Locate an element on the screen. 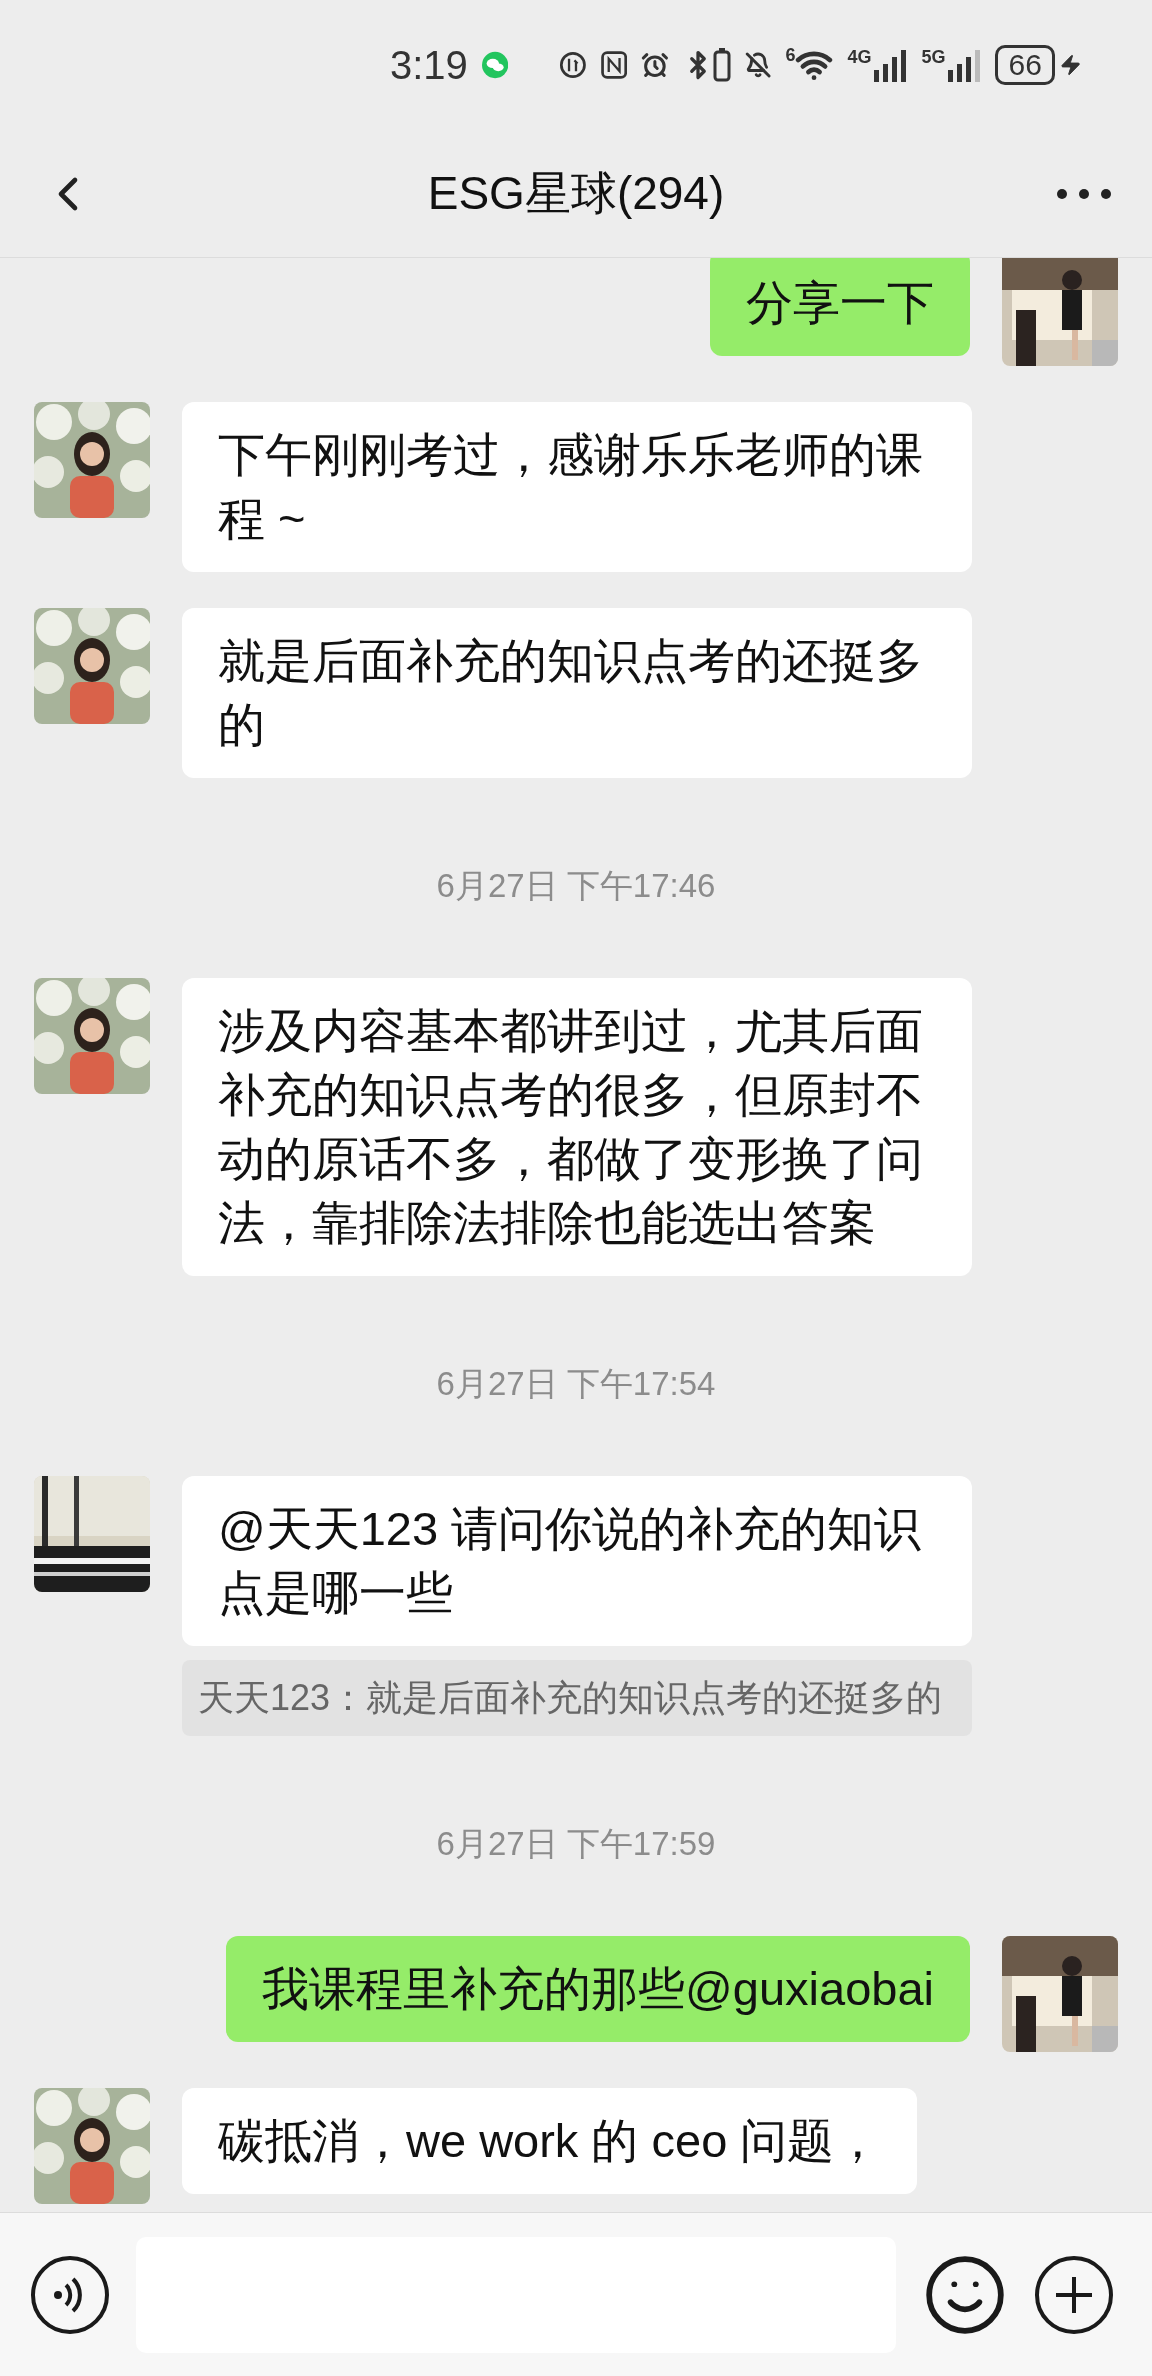 The width and height of the screenshot is (1152, 2376). timestamp: 6月27日 下午17:59 is located at coordinates (576, 1844).